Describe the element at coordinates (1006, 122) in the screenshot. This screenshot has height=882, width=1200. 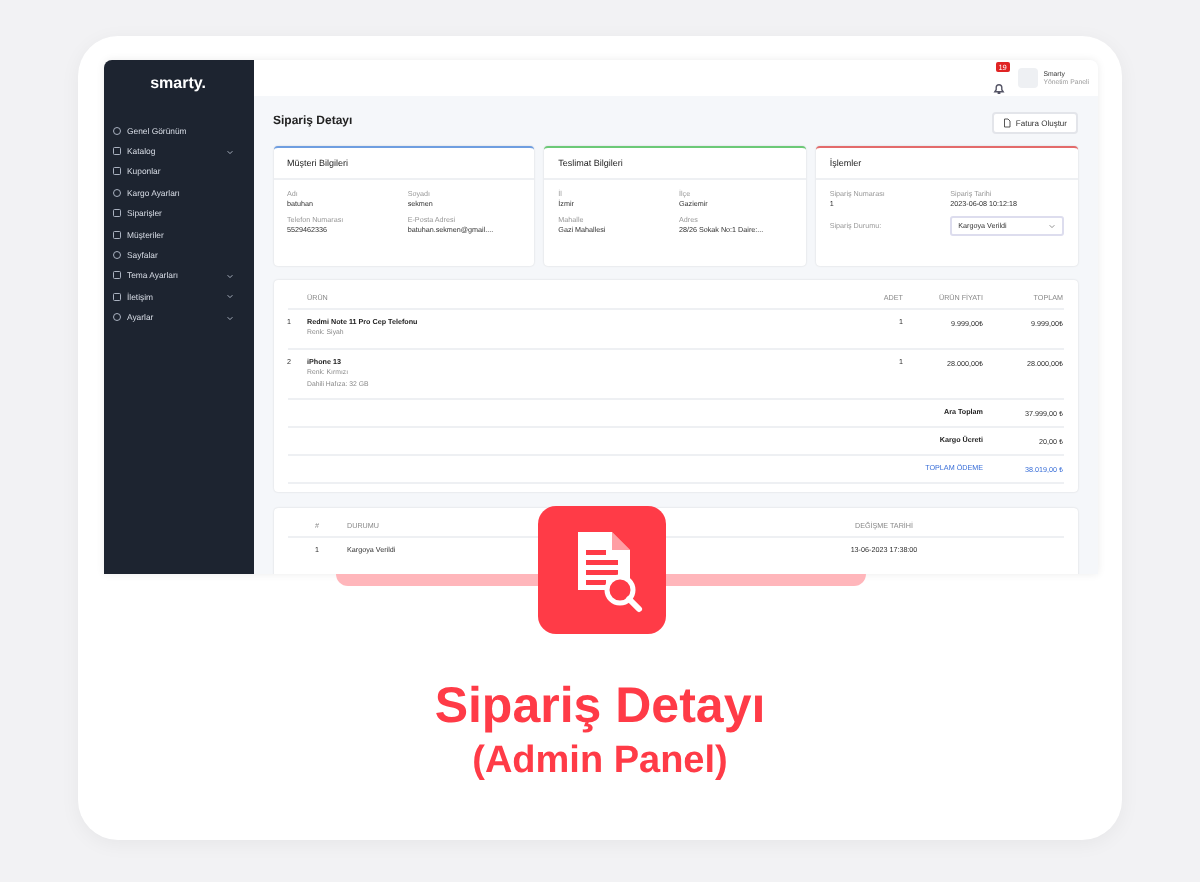
I see `document-icon` at that location.